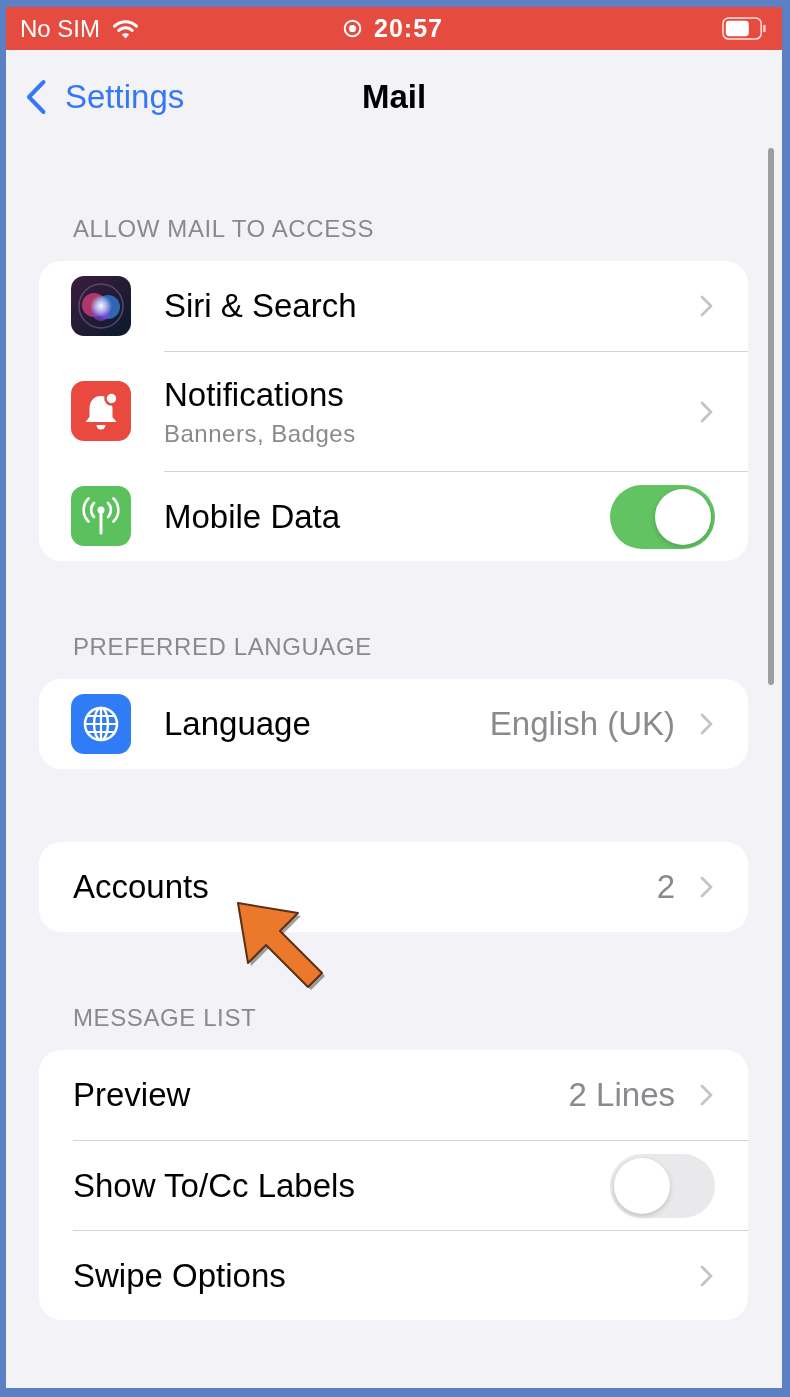  I want to click on setting-value: 2, so click(665, 887).